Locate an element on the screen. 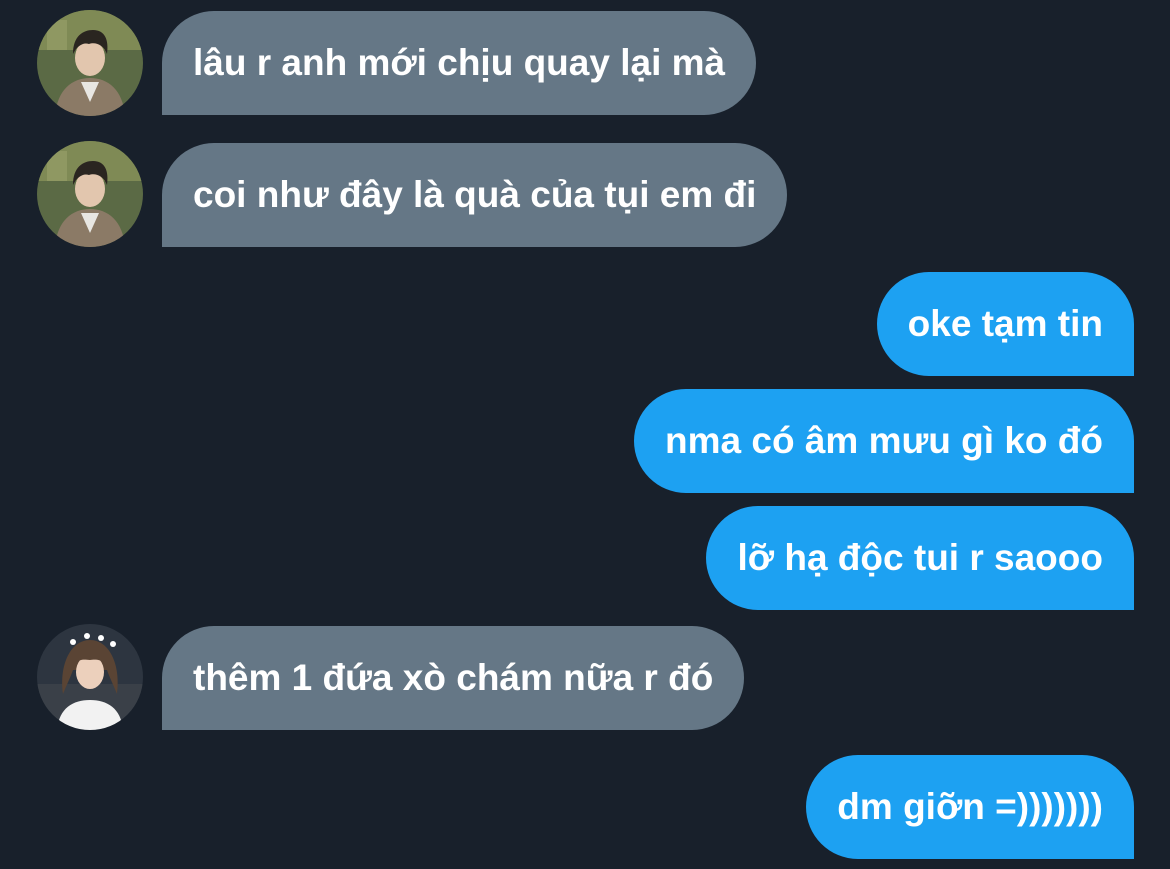 The height and width of the screenshot is (869, 1170). outgoing-message-bubble: dm giỡn =))))))) is located at coordinates (970, 807).